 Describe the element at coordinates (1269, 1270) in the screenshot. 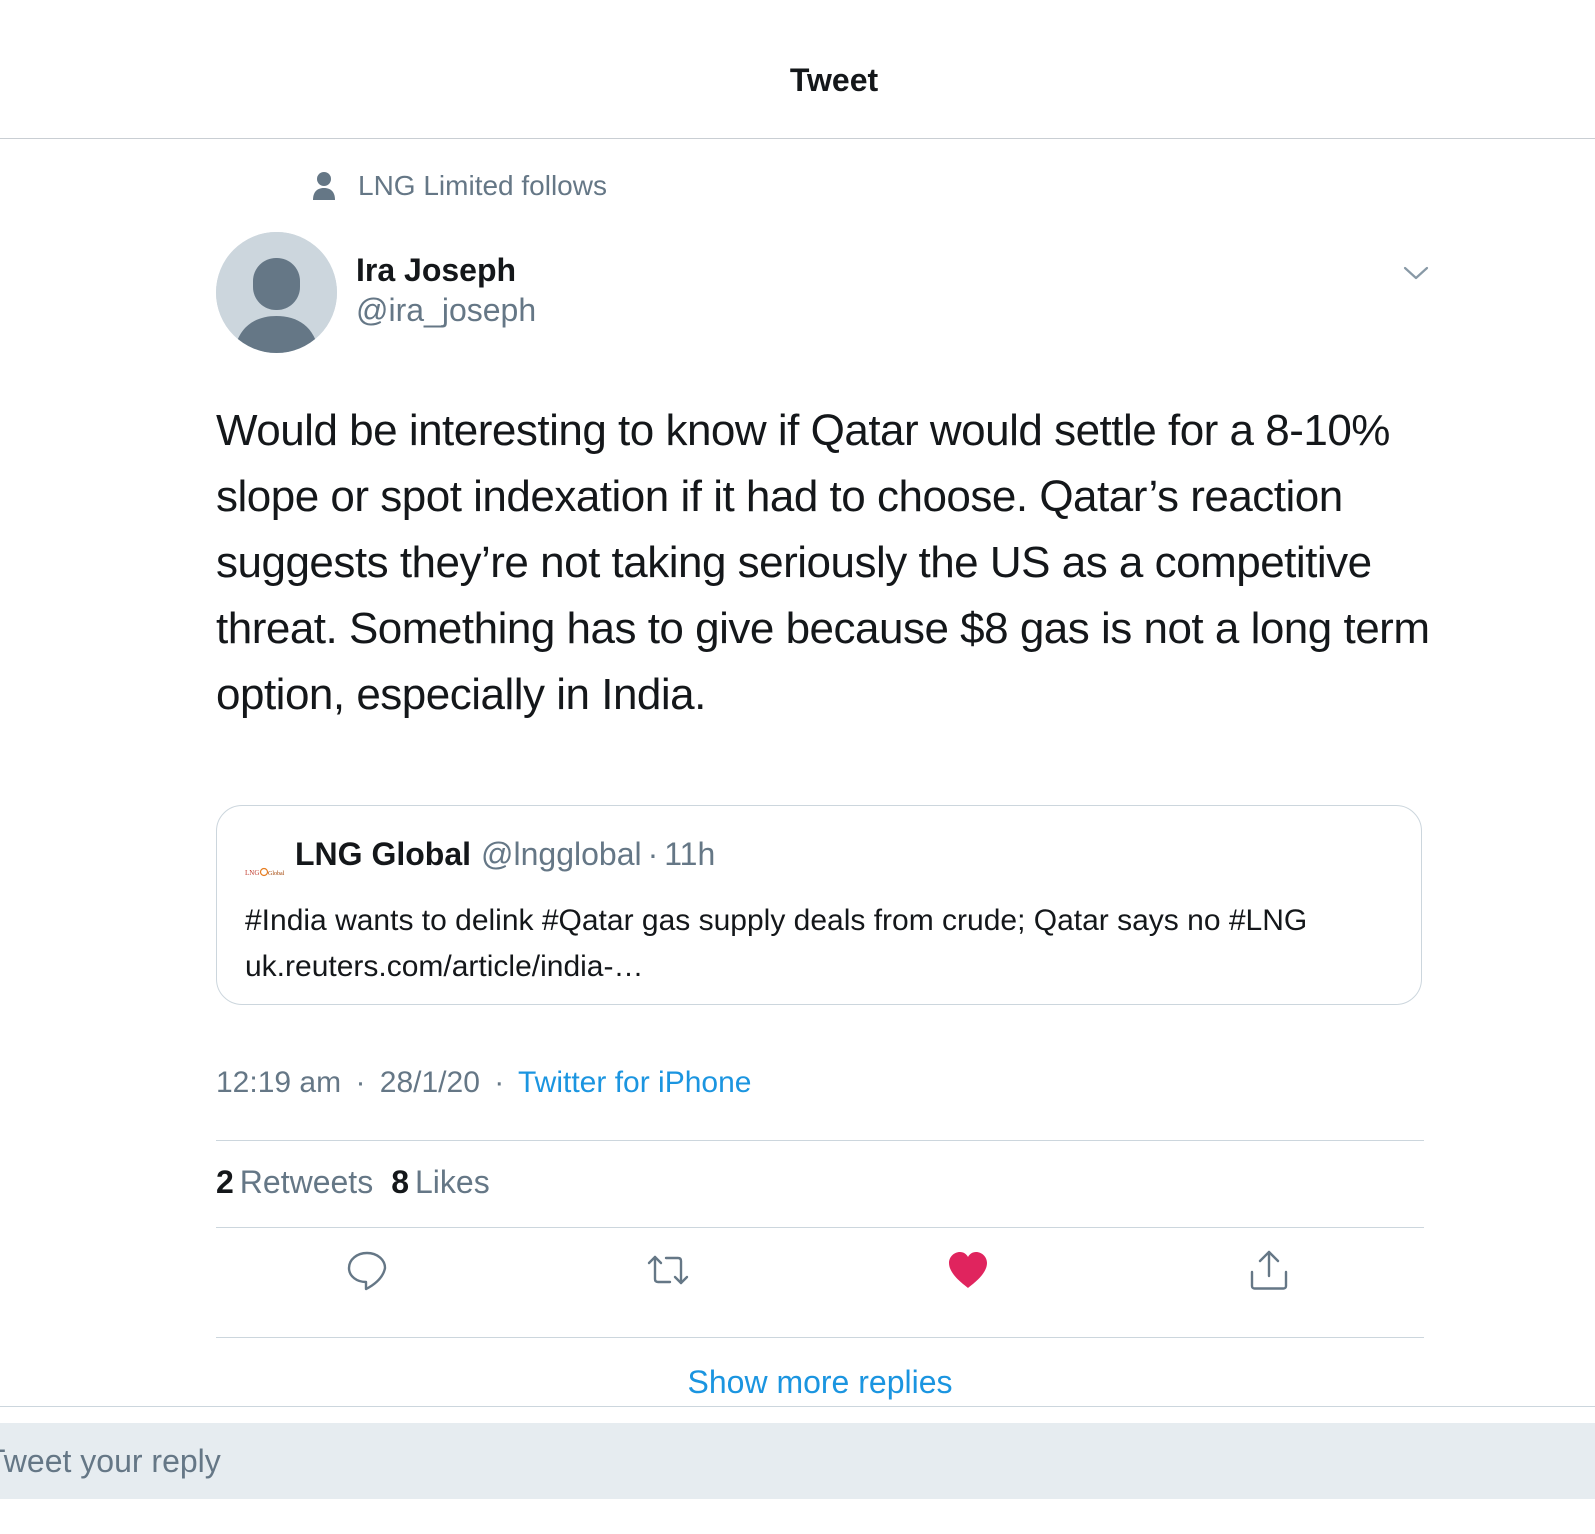

I see `share-icon` at that location.